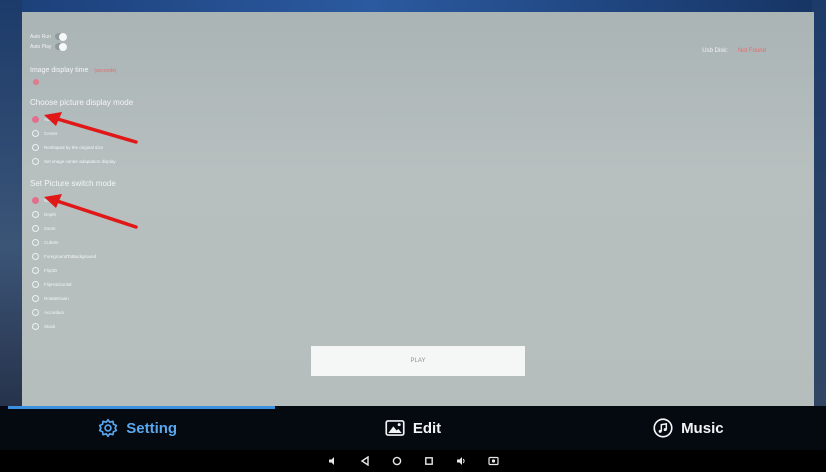 The image size is (826, 472). Describe the element at coordinates (397, 461) in the screenshot. I see `home-icon` at that location.